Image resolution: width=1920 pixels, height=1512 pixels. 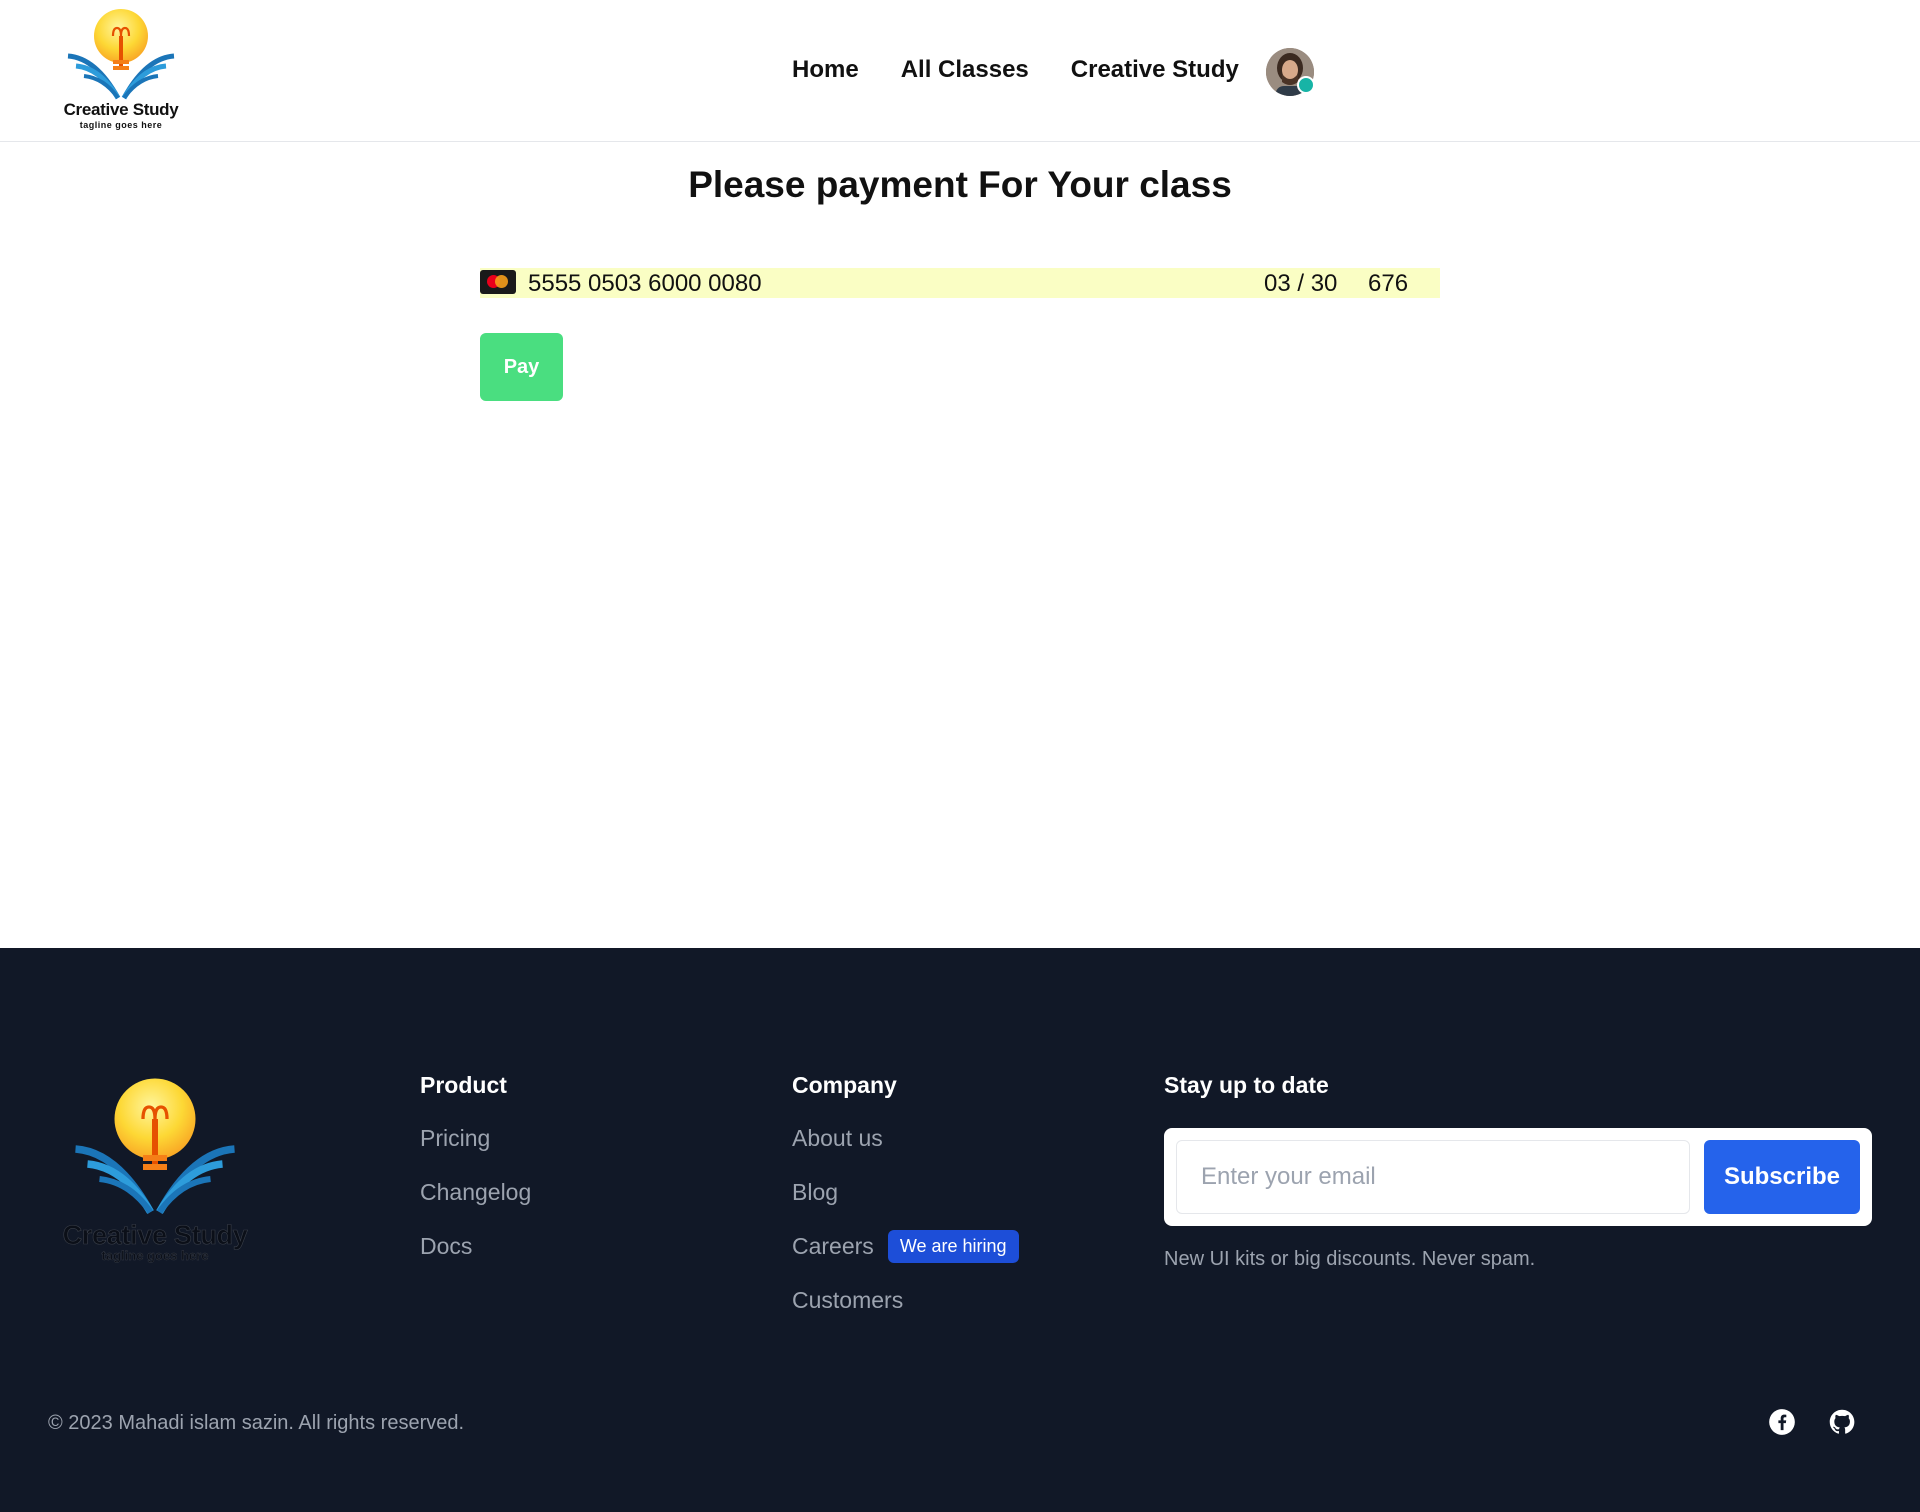 I want to click on main-nav: Home All Classes Creative Study, so click(x=1015, y=70).